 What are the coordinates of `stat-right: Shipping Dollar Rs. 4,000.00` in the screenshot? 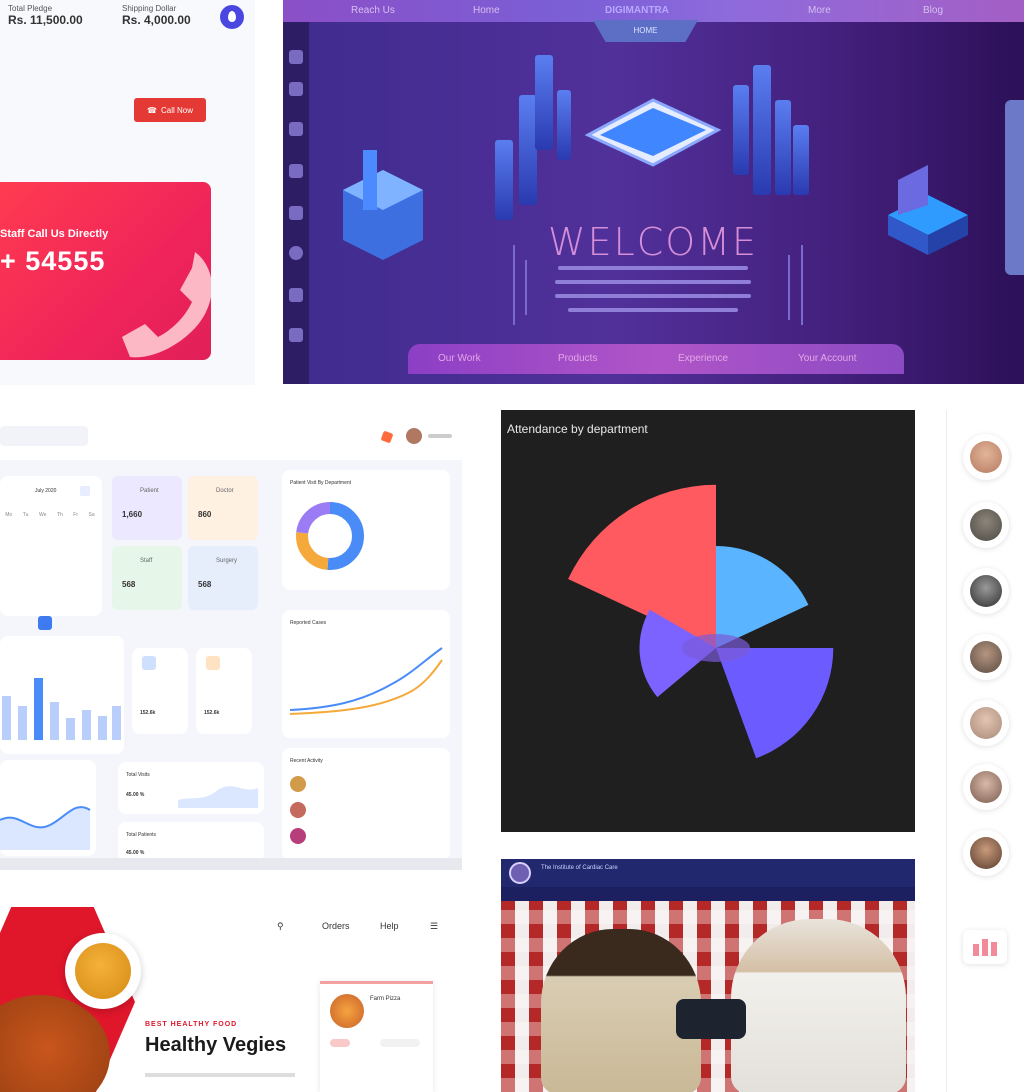 It's located at (156, 15).